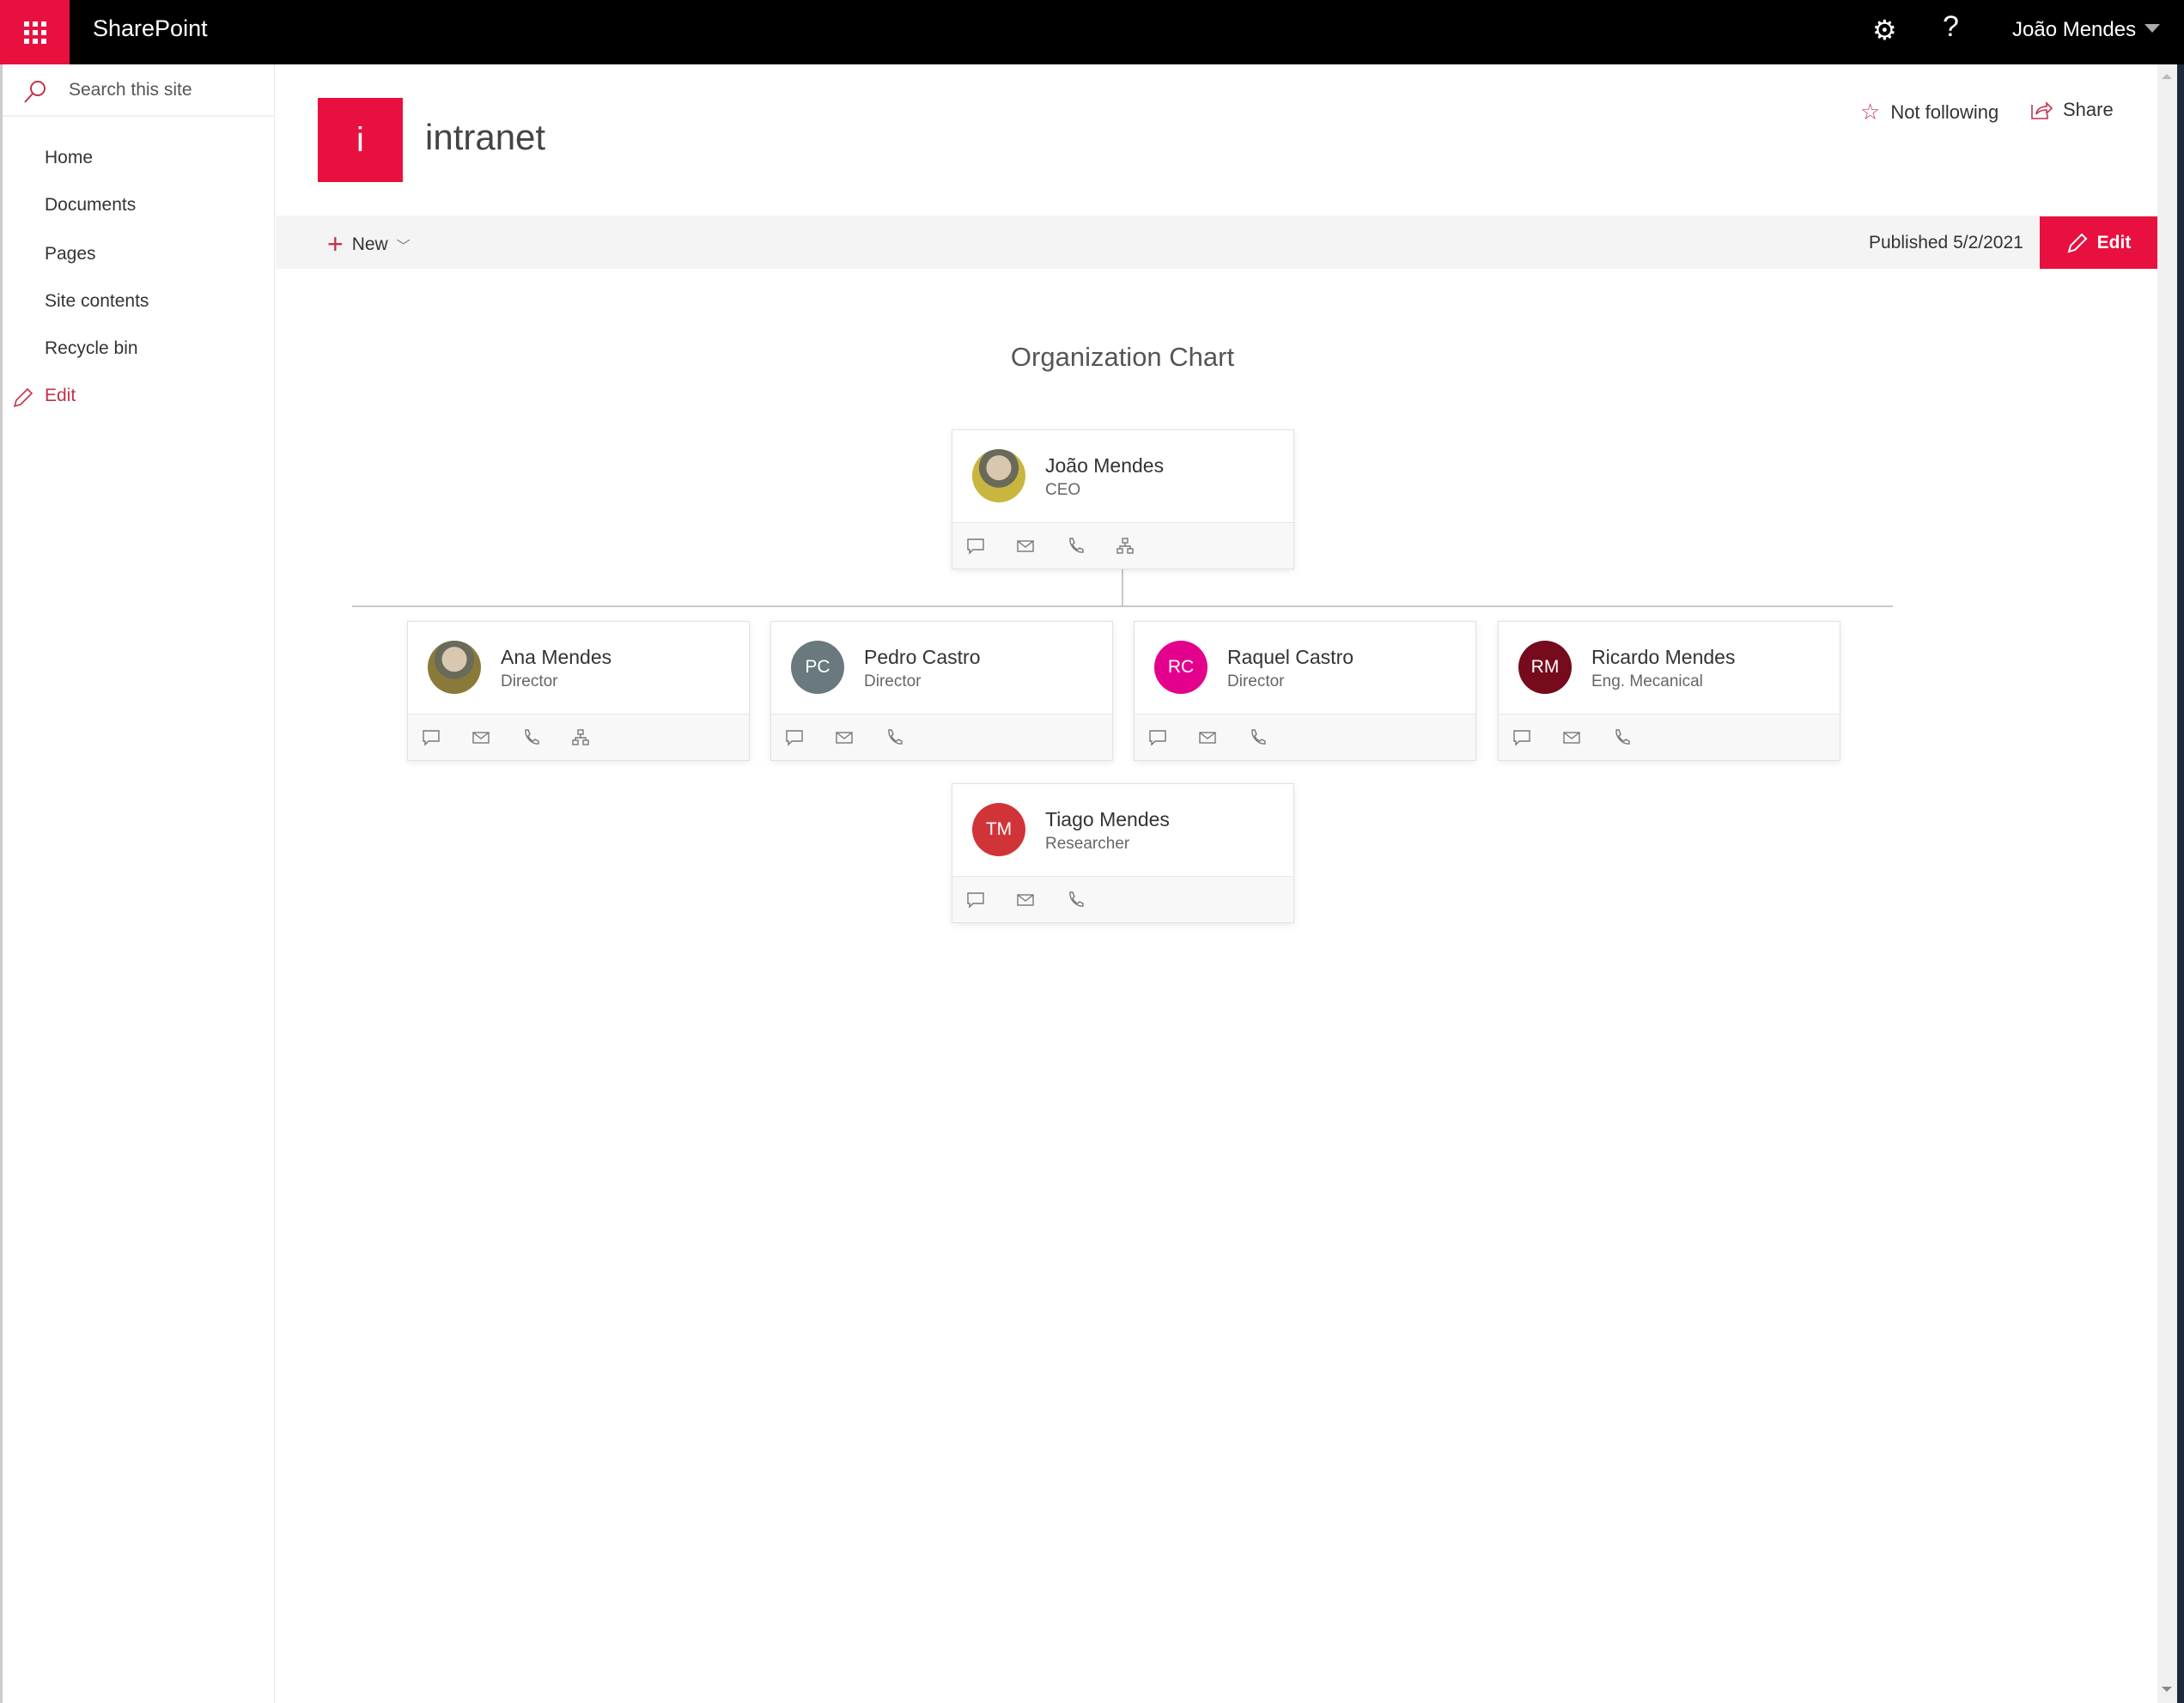 This screenshot has width=2184, height=1703. I want to click on org-chart-title: Organization Chart, so click(1122, 357).